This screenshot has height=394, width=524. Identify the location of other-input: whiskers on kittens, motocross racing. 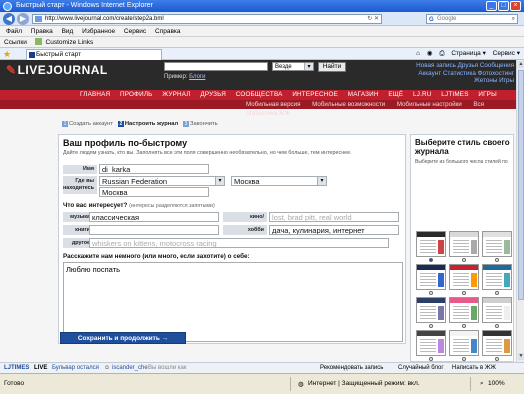
(239, 243).